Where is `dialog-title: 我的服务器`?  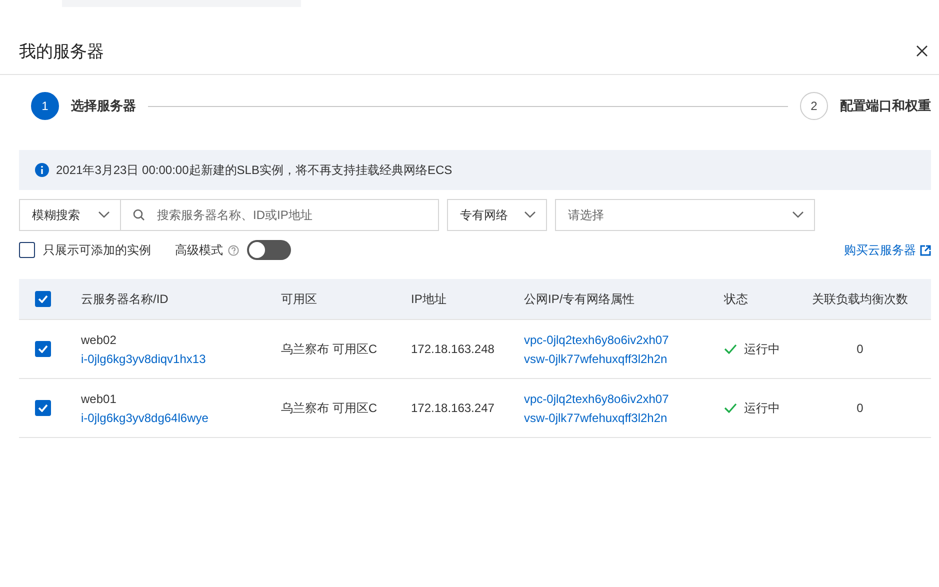 dialog-title: 我的服务器 is located at coordinates (61, 51).